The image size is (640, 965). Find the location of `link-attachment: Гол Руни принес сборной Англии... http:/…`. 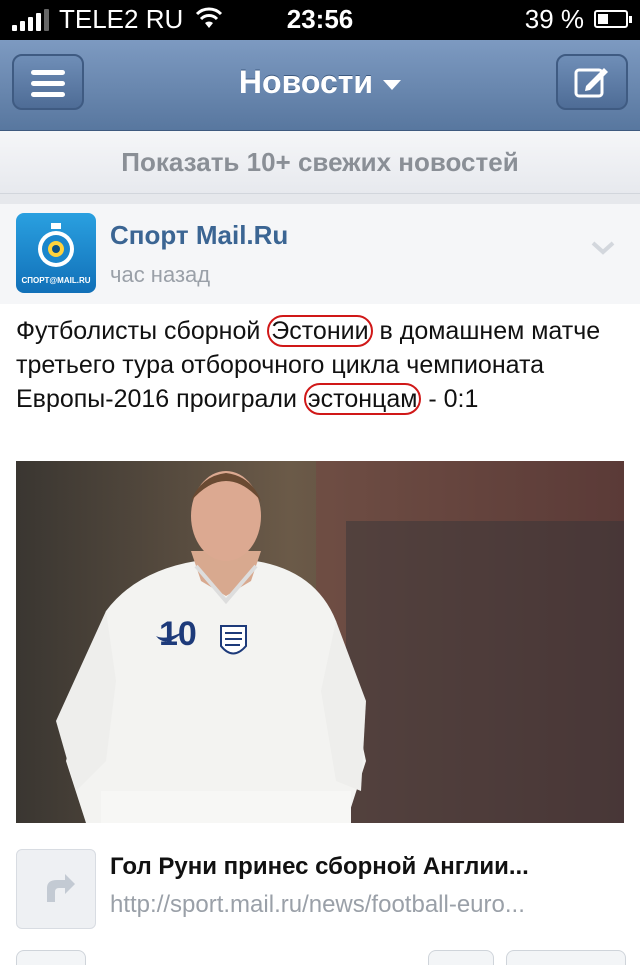

link-attachment: Гол Руни принес сборной Англии... http:/… is located at coordinates (320, 889).